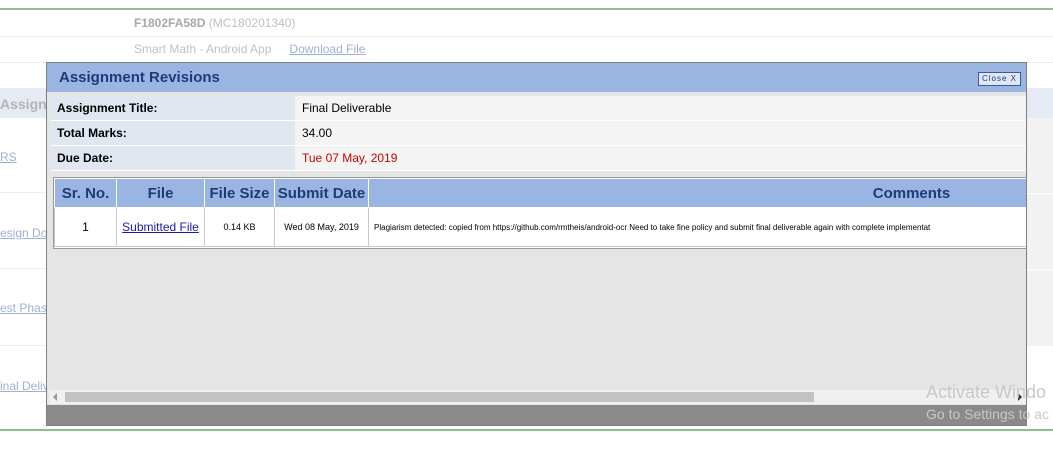 The image size is (1053, 456). Describe the element at coordinates (327, 49) in the screenshot. I see `download-file-link: Download File` at that location.